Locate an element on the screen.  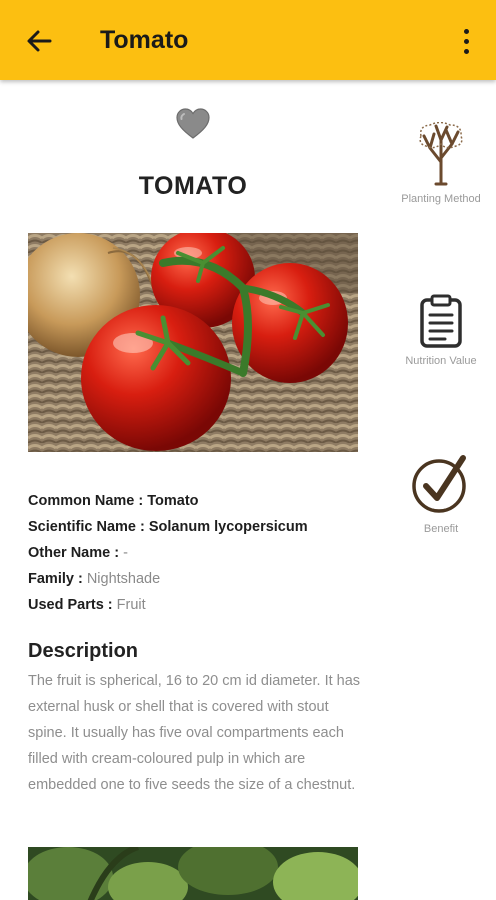
side-item-label: Nutrition Value is located at coordinates (441, 361).